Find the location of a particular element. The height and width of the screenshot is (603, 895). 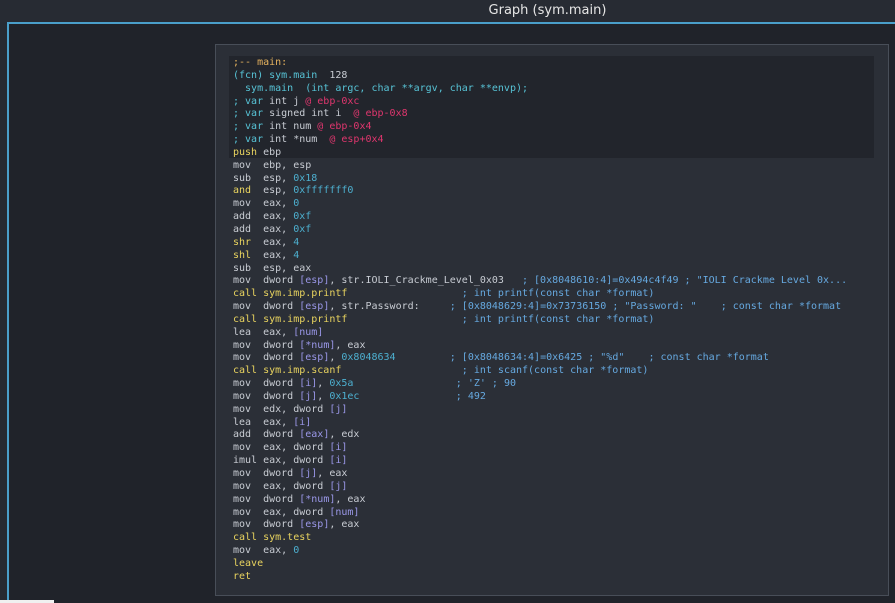

code-line: ; var int j @ ebp-0xc is located at coordinates (540, 102).